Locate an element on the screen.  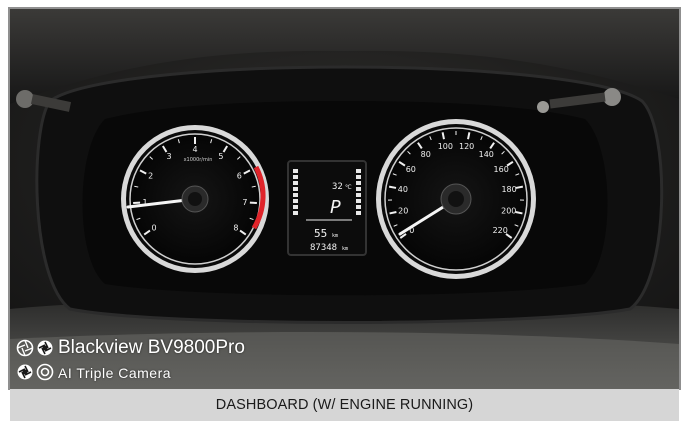
watermark-brand-line: Blackview BV9800Pro is located at coordinates (151, 348).